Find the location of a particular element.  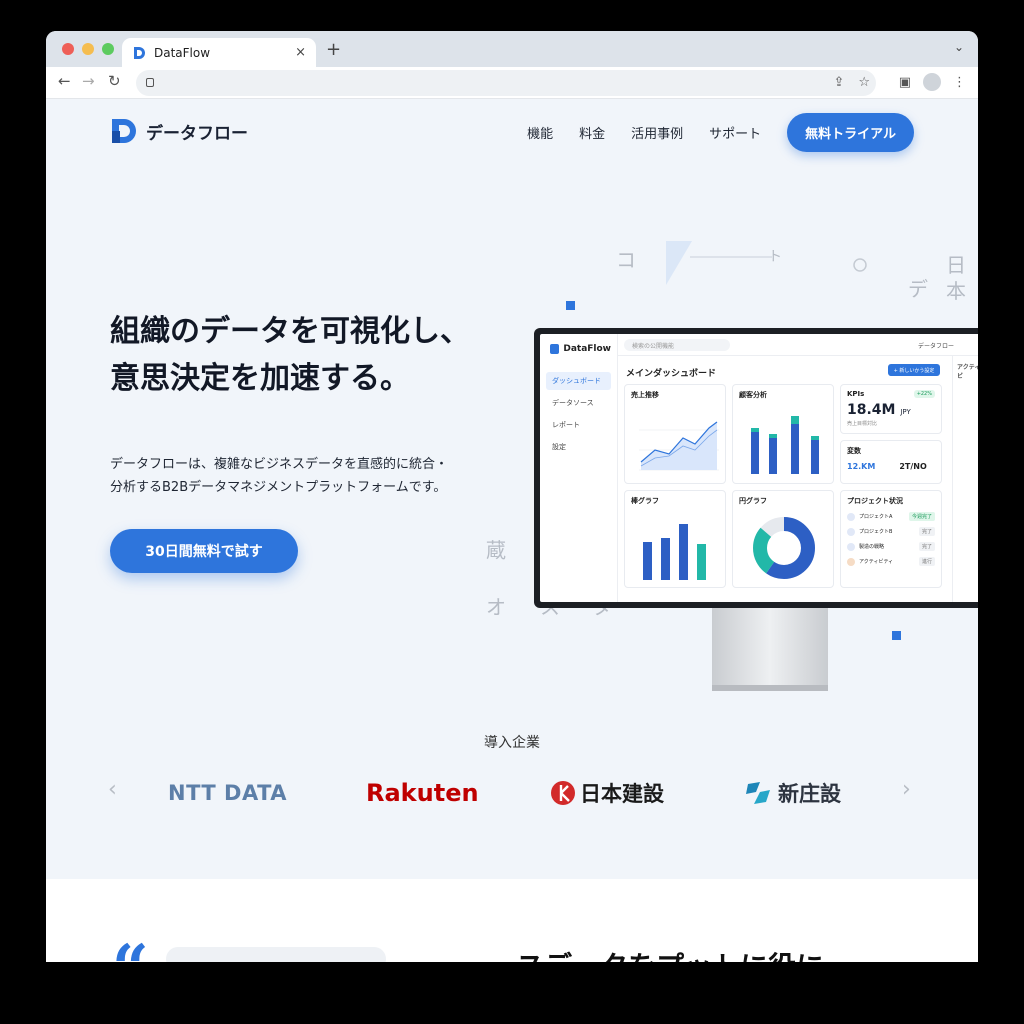

tab-close-icon: × is located at coordinates (300, 52).